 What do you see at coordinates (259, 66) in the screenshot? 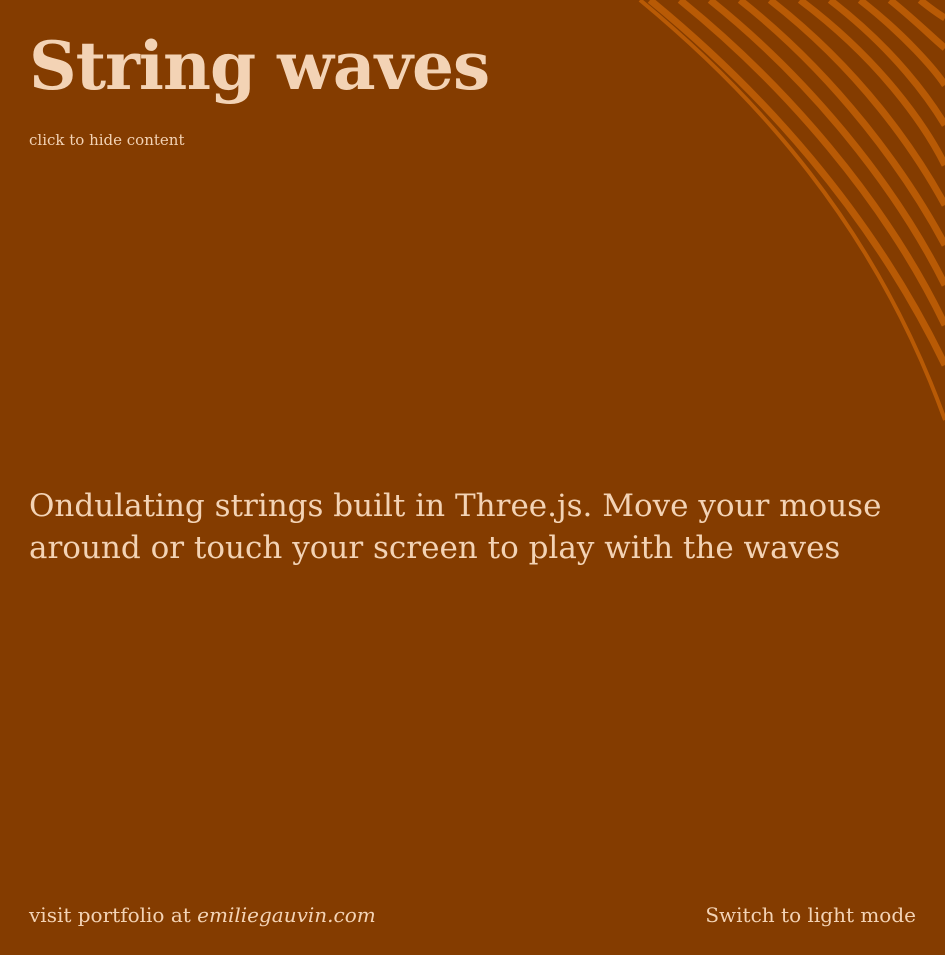
I see `page-title: String waves` at bounding box center [259, 66].